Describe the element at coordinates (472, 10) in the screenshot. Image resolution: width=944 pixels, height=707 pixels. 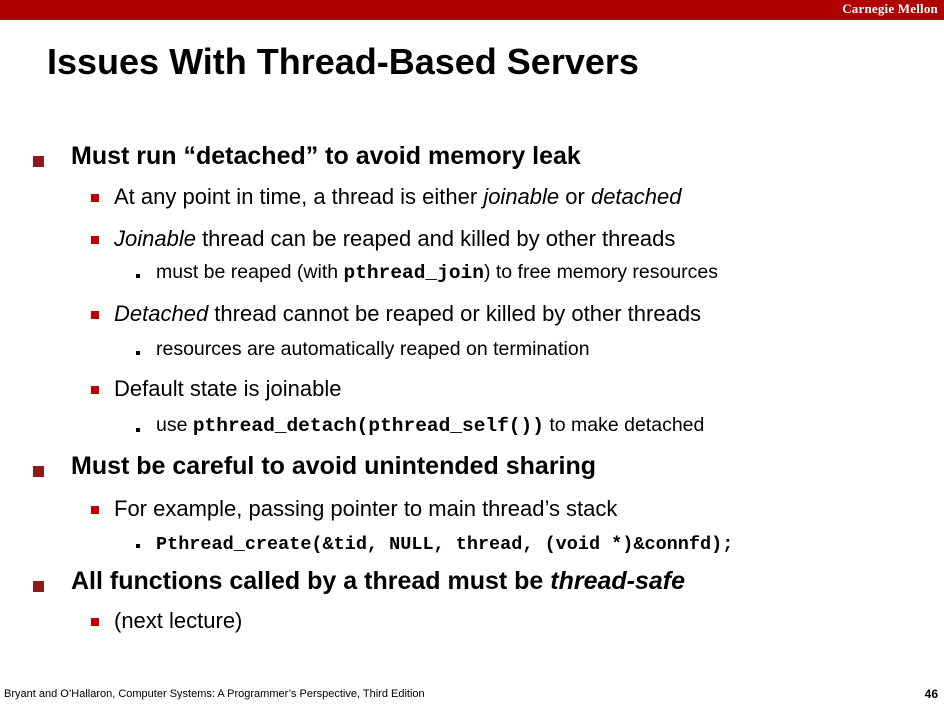
I see `header-bar: Carnegie Mellon` at that location.